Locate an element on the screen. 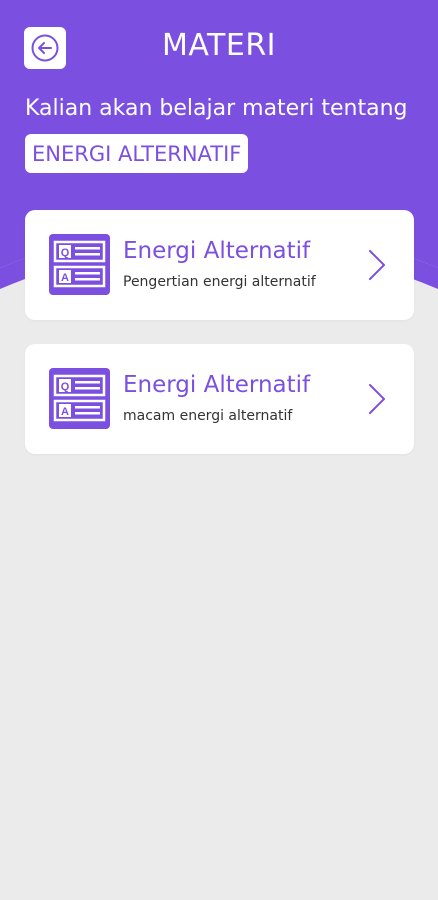  page-title: MATERI is located at coordinates (219, 45).